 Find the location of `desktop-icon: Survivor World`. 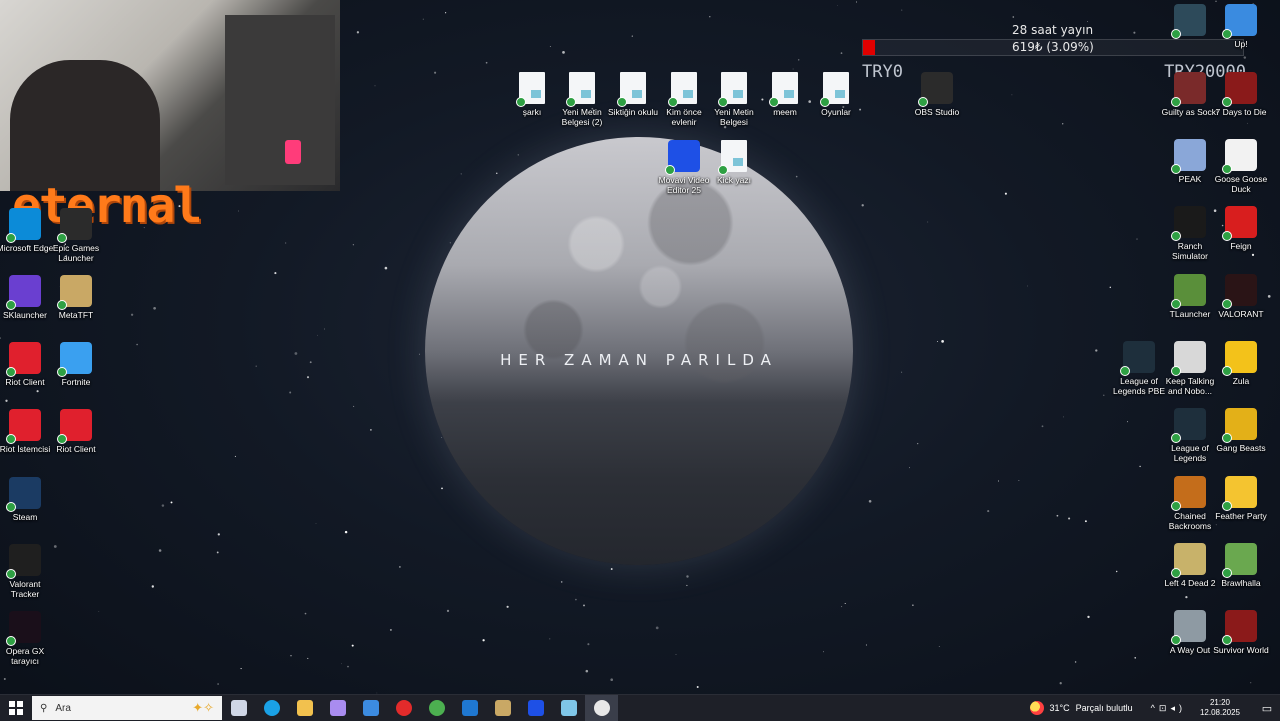

desktop-icon: Survivor World is located at coordinates (1241, 632).